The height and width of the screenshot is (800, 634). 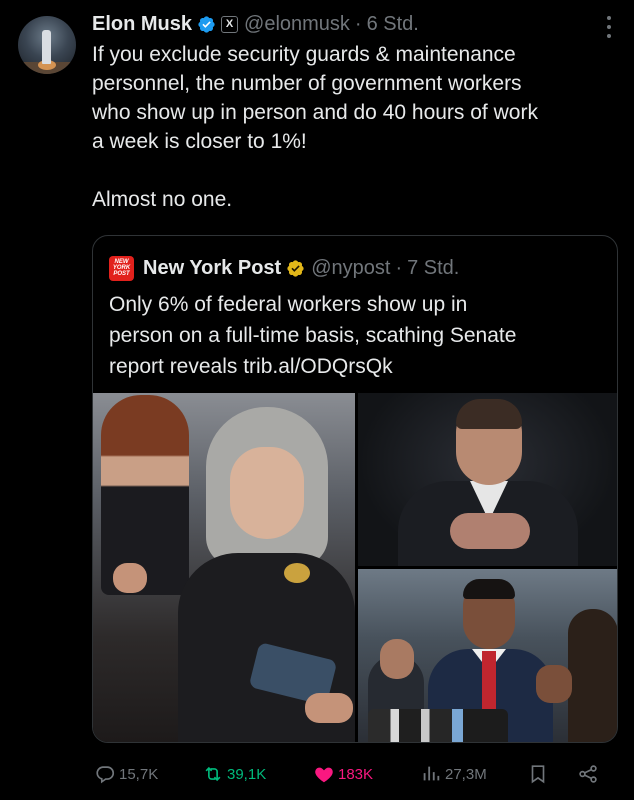 I want to click on quote-author-handle: @nypost, so click(x=350, y=268).